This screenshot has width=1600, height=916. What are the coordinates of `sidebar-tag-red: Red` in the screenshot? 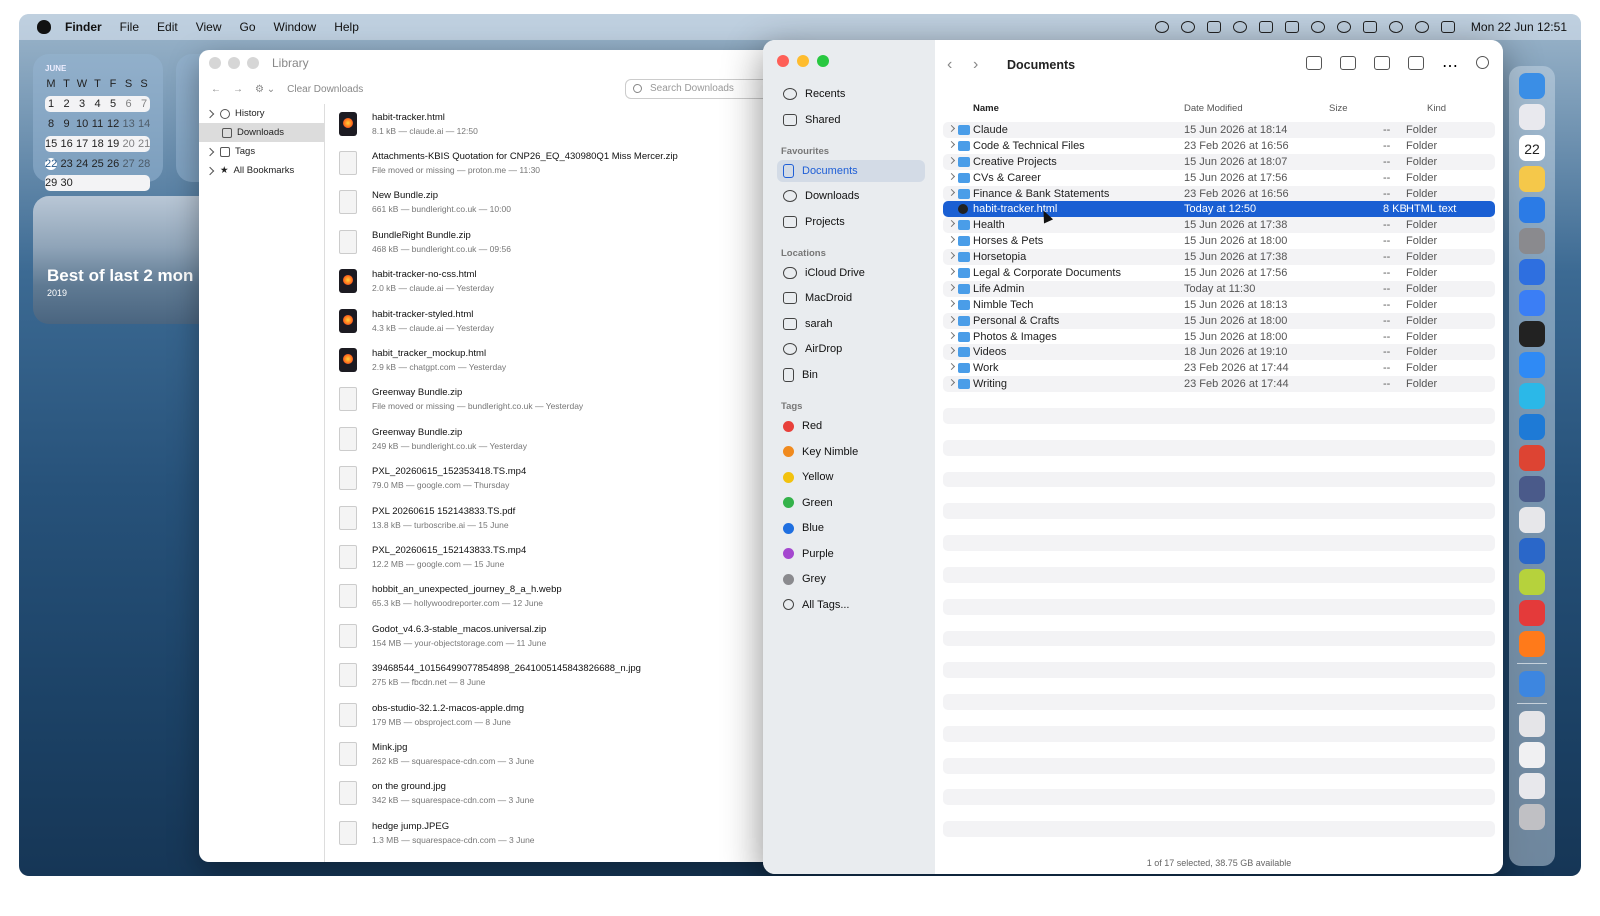 It's located at (851, 426).